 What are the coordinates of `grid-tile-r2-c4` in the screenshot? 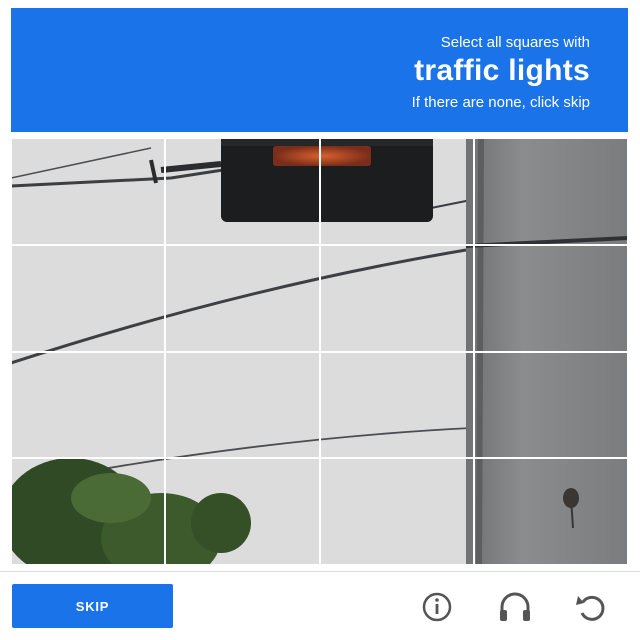 It's located at (550, 298).